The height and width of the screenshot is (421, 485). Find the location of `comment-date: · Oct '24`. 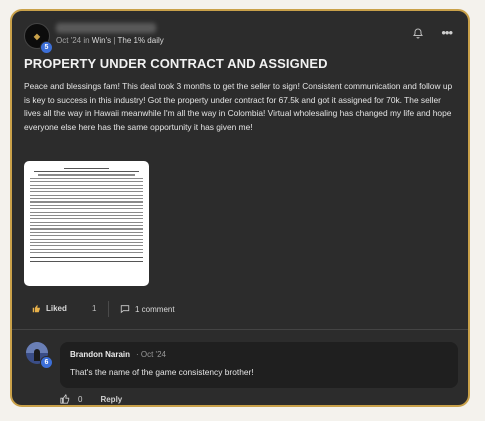

comment-date: · Oct '24 is located at coordinates (151, 354).